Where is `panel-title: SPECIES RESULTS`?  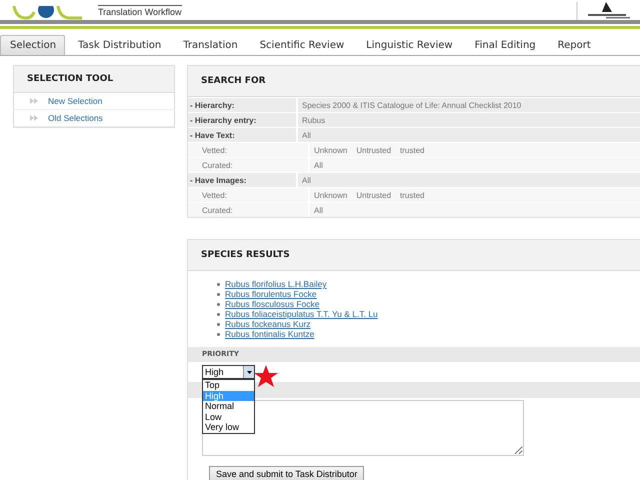
panel-title: SPECIES RESULTS is located at coordinates (414, 255).